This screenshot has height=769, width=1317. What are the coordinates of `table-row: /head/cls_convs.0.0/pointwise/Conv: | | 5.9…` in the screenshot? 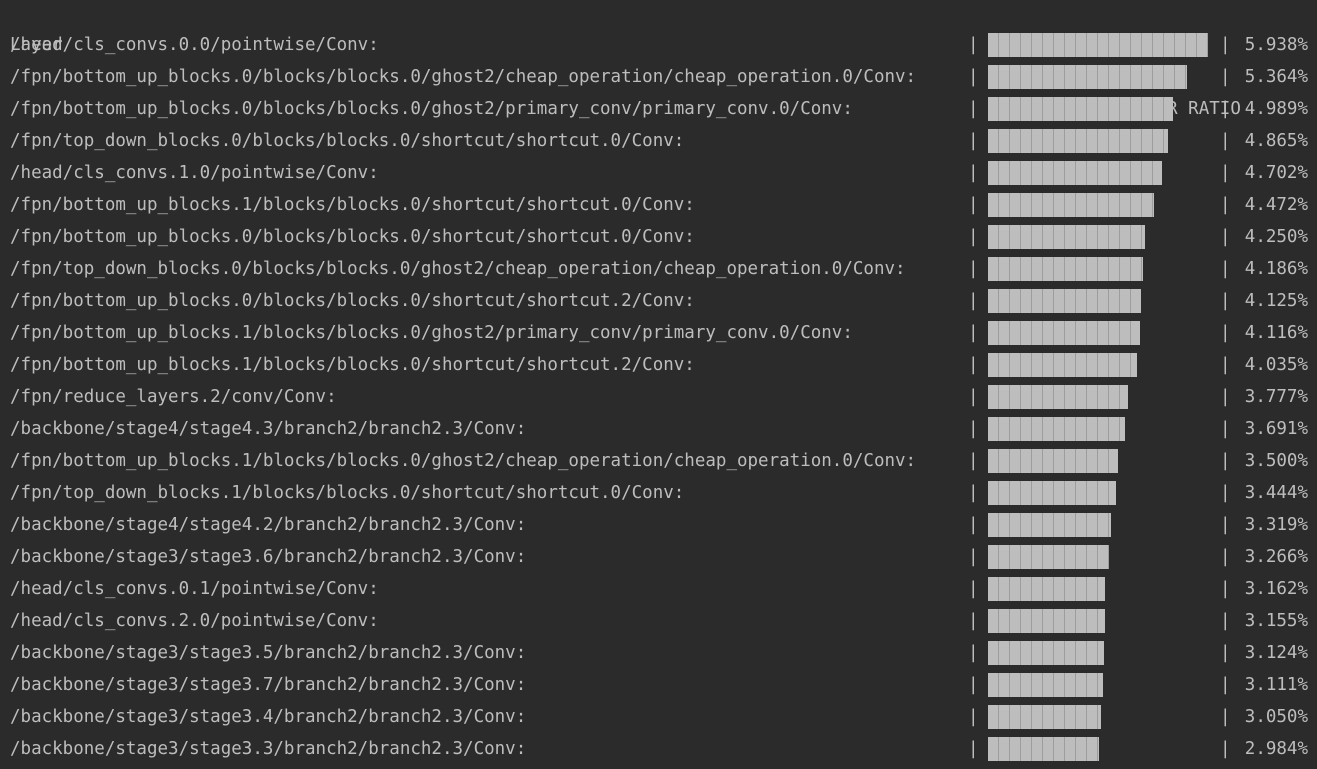 It's located at (658, 45).